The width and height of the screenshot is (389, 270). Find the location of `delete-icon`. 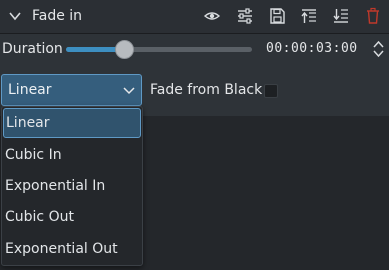

delete-icon is located at coordinates (373, 16).